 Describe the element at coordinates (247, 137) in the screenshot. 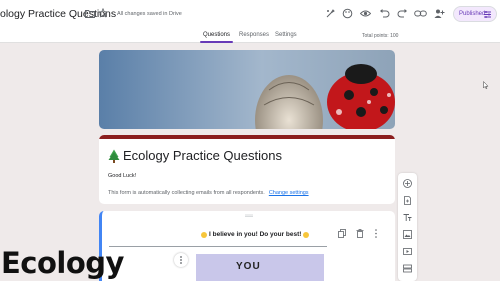

I see `header-color-band` at that location.